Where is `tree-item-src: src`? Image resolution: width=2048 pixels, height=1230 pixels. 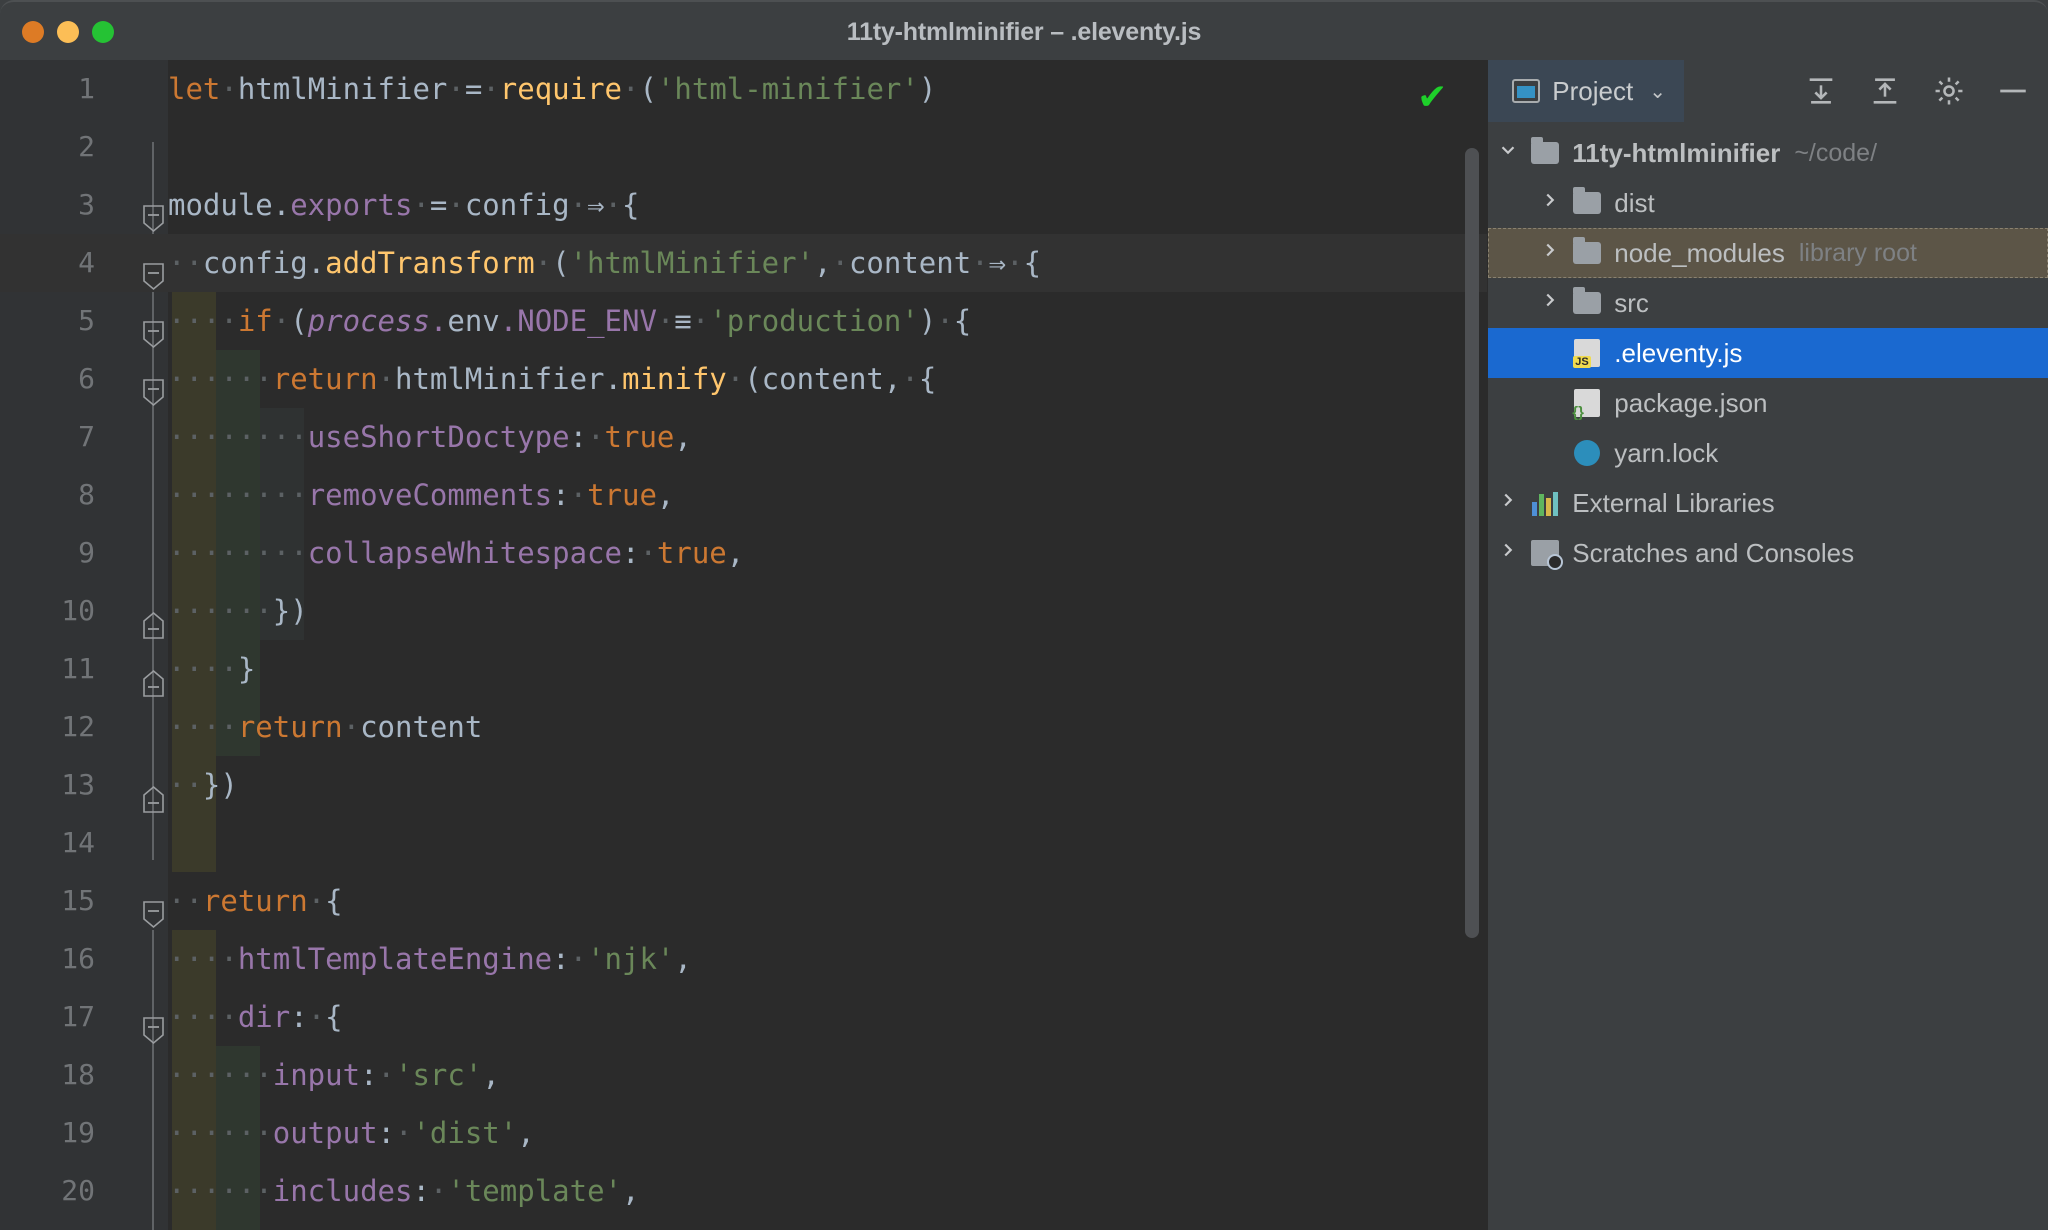
tree-item-src: src is located at coordinates (1768, 303).